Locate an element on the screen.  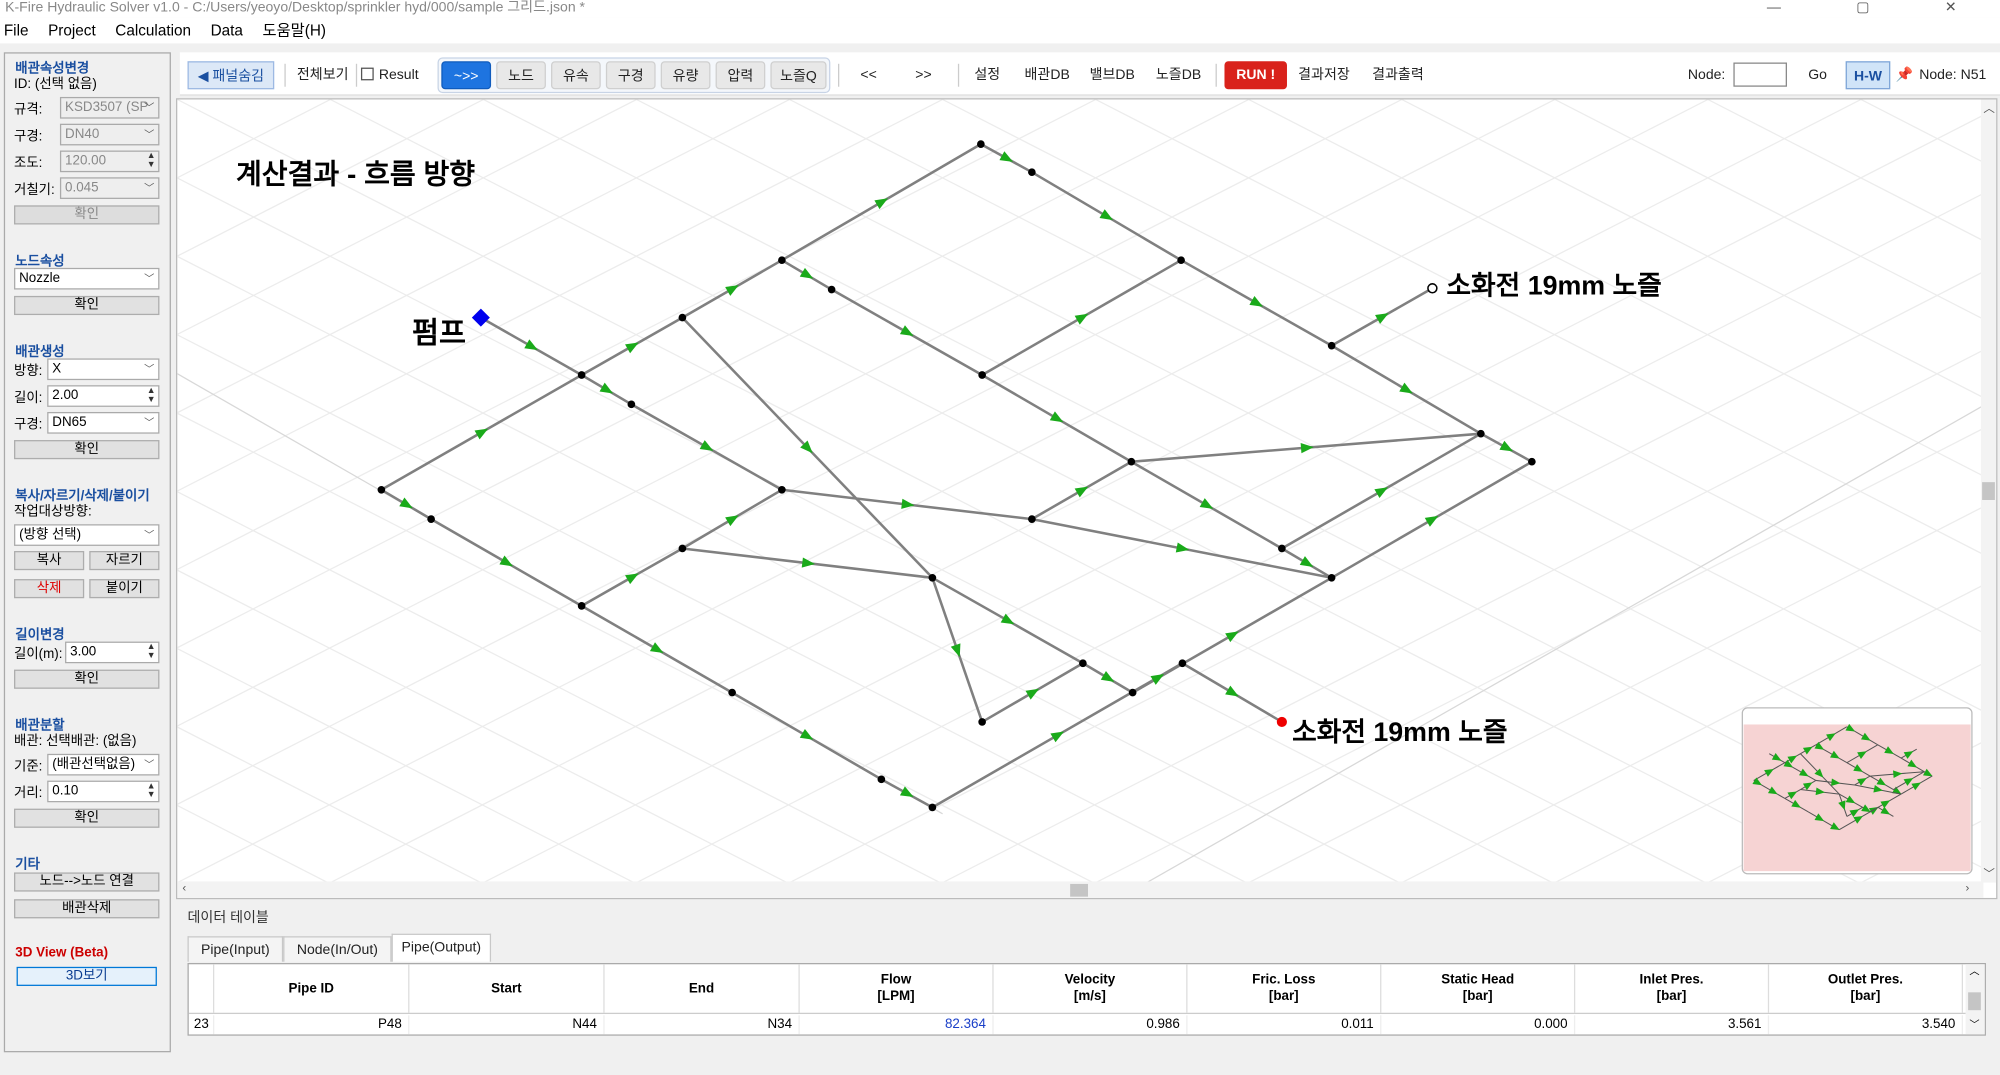
length-change-confirm-button: 확인 is located at coordinates (87, 679).